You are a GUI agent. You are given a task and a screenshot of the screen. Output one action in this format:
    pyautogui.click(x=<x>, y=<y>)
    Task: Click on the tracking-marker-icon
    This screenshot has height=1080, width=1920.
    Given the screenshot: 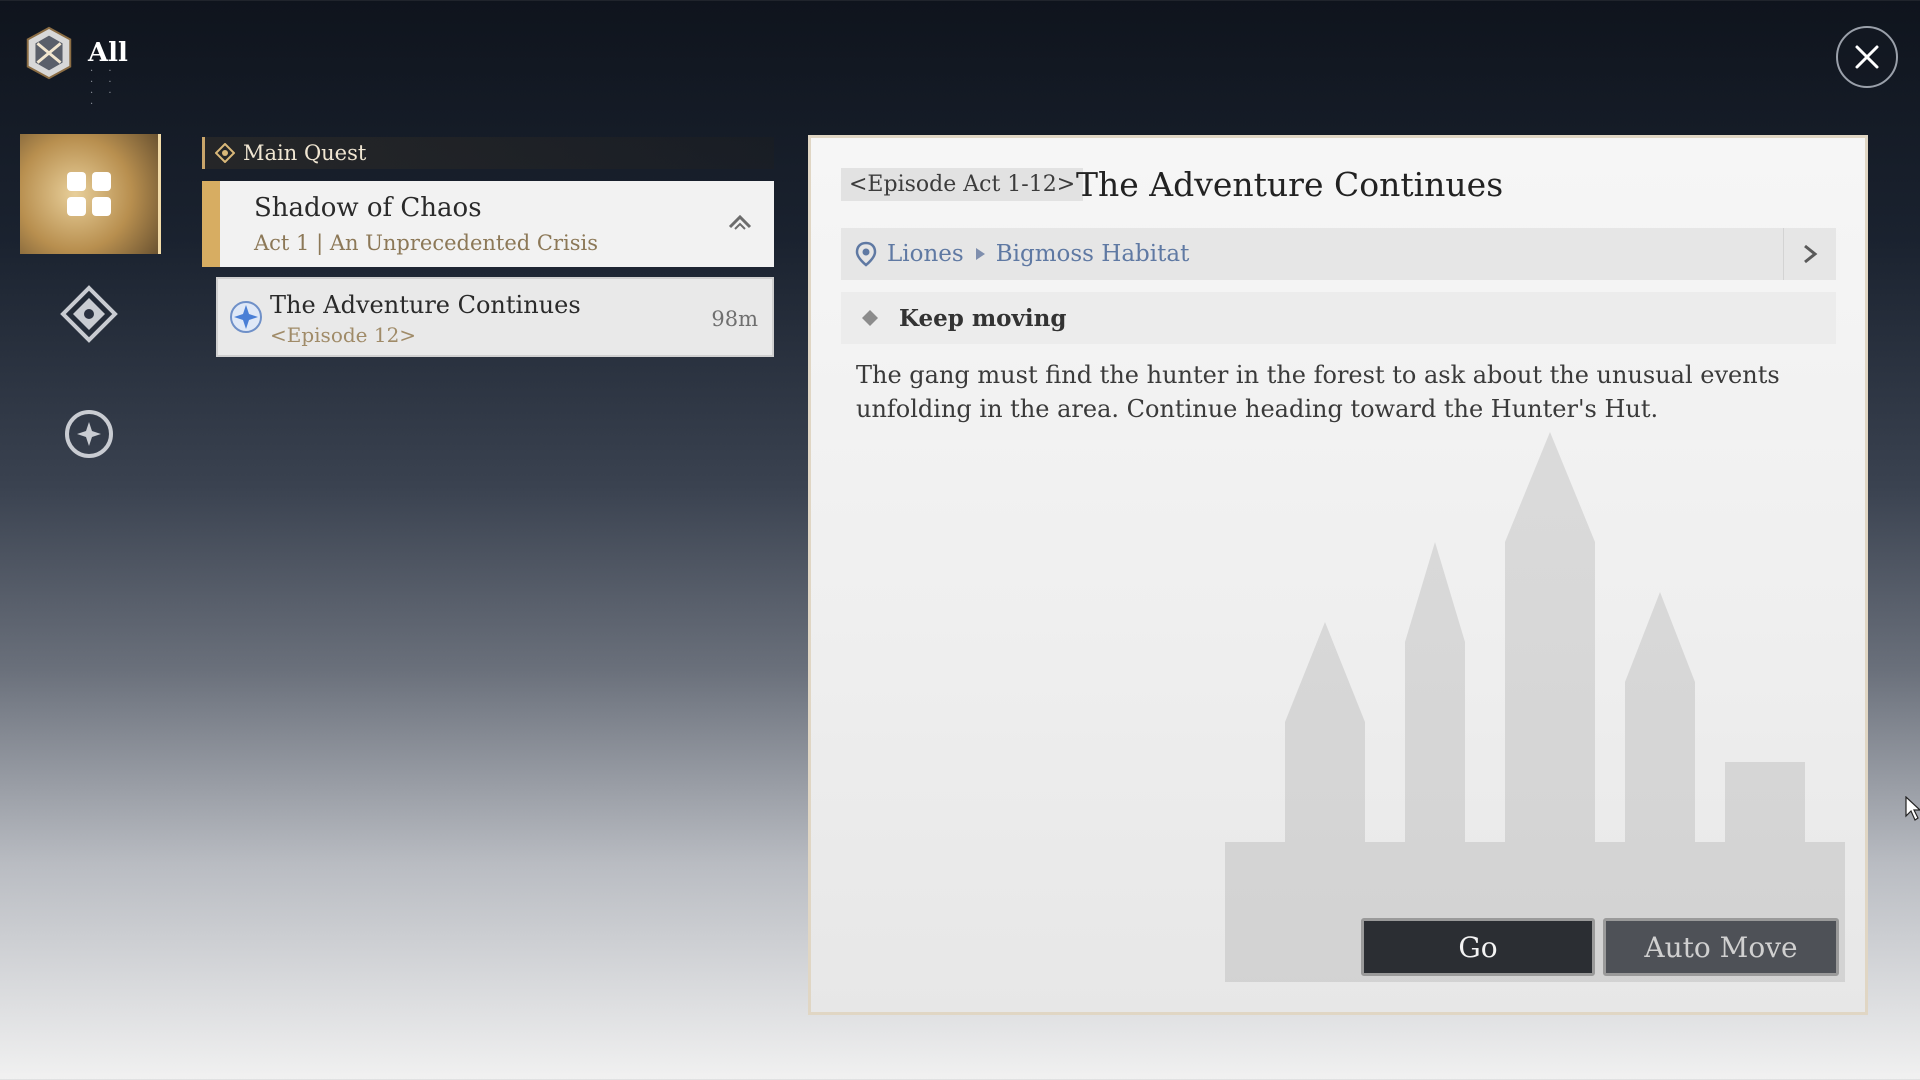 What is the action you would take?
    pyautogui.click(x=246, y=317)
    